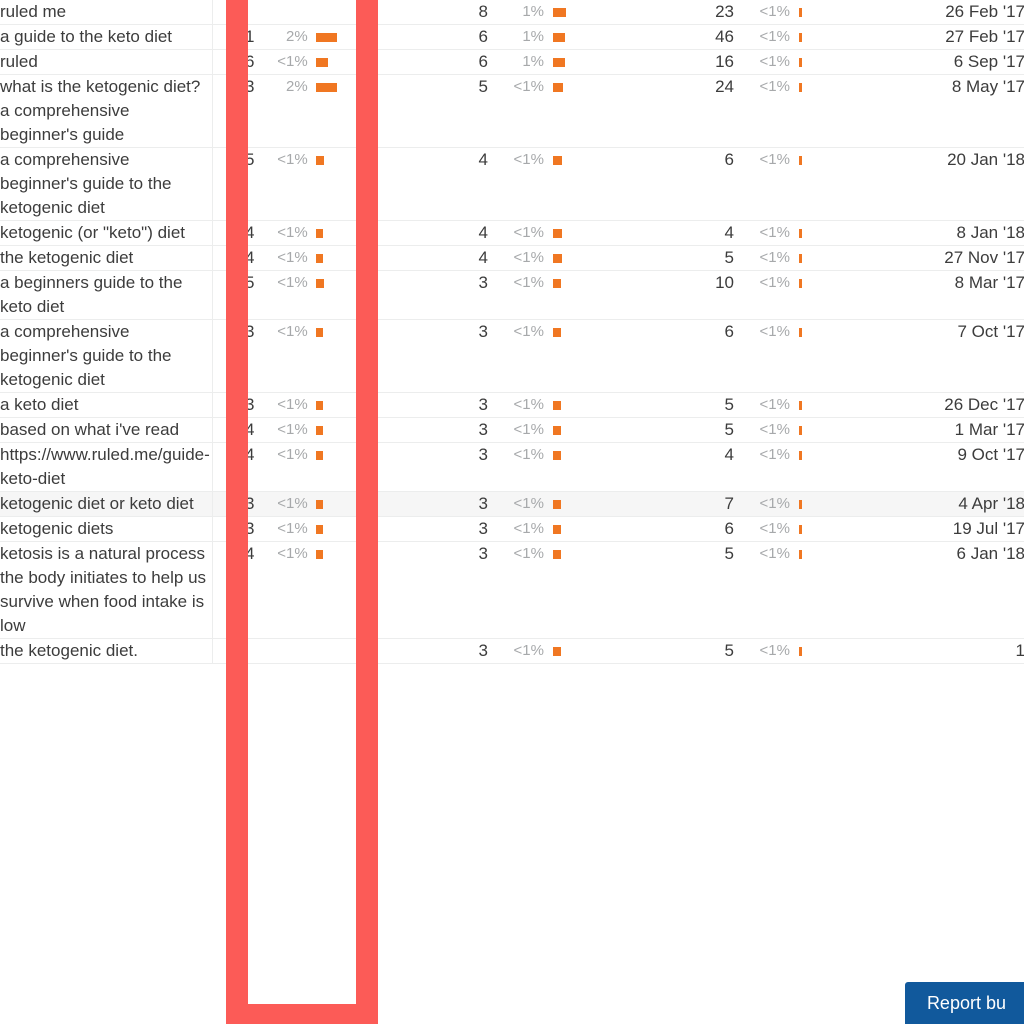 Image resolution: width=1024 pixels, height=1024 pixels. Describe the element at coordinates (512, 405) in the screenshot. I see `table-row: a keto diet 3 <1% 3 <1% 5 <1% 26 Dec '17` at that location.